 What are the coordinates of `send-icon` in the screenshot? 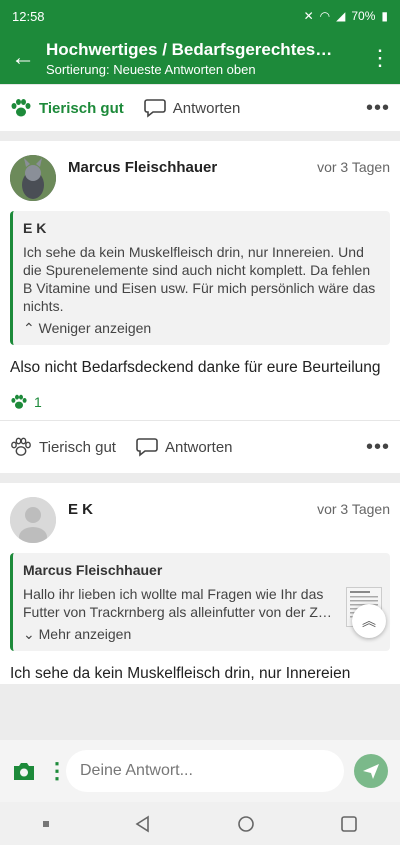 It's located at (371, 771).